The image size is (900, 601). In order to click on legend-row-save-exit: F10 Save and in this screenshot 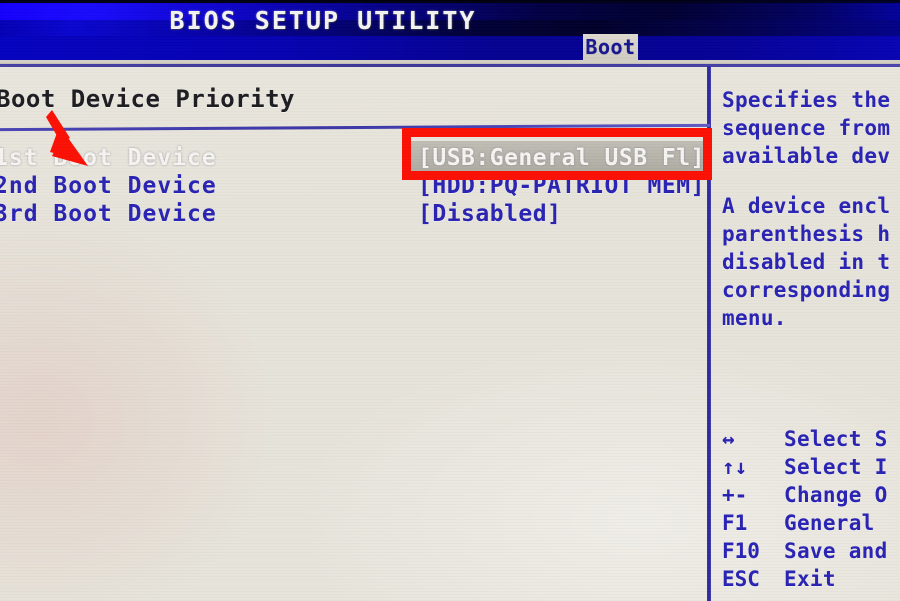, I will do `click(806, 551)`.